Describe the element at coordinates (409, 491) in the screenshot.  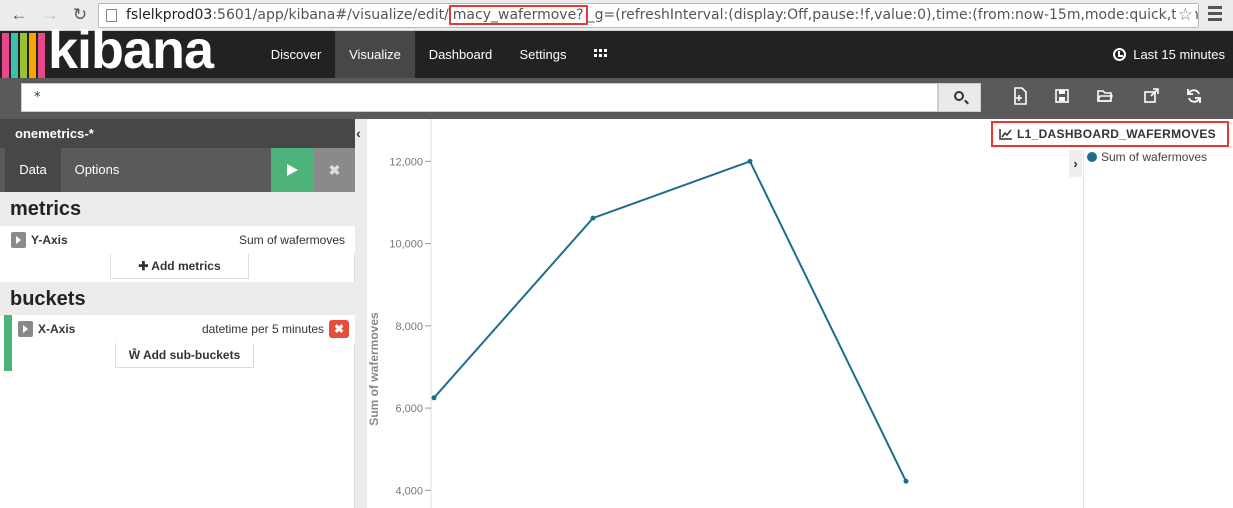
I see `y-tick-label: 4,000` at that location.